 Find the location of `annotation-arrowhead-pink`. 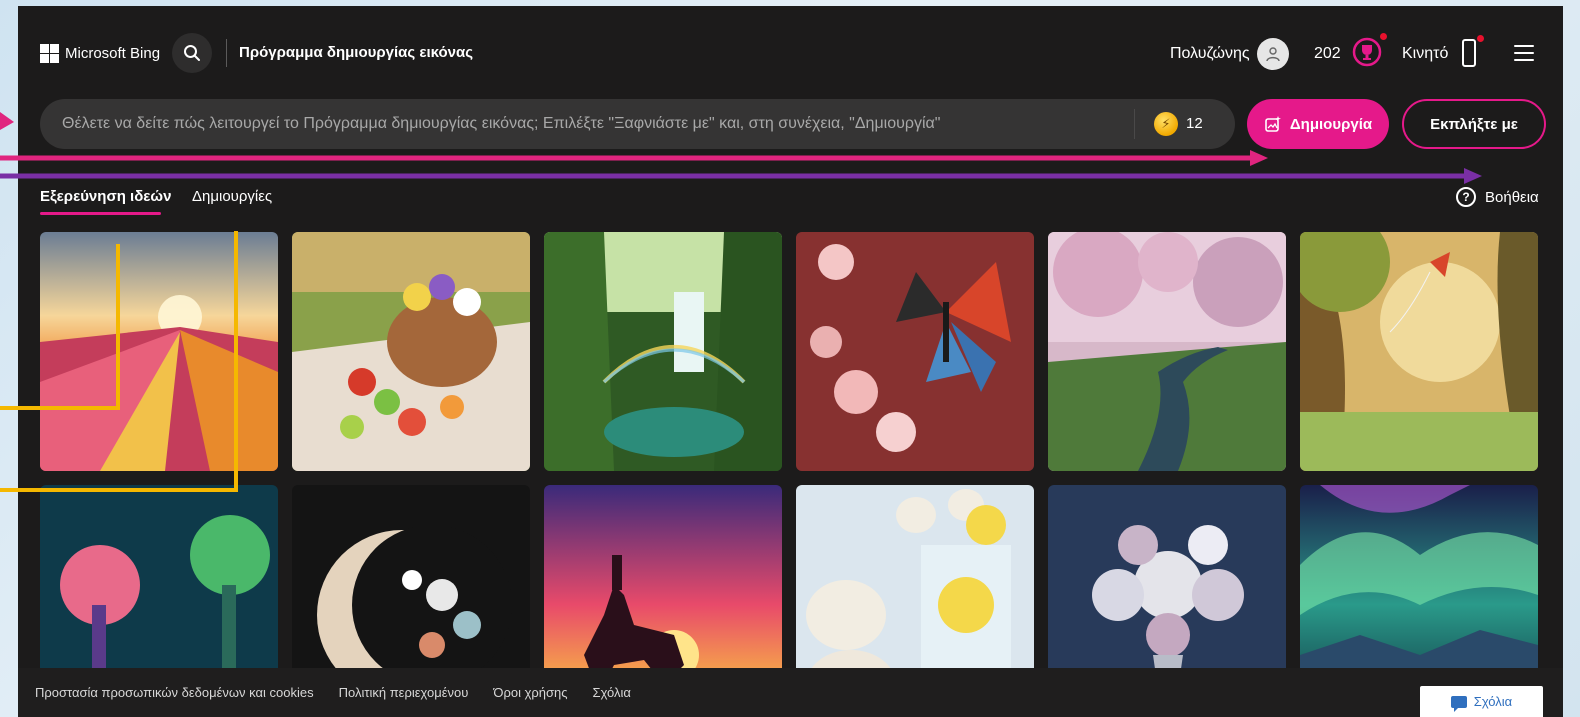

annotation-arrowhead-pink is located at coordinates (1259, 158).